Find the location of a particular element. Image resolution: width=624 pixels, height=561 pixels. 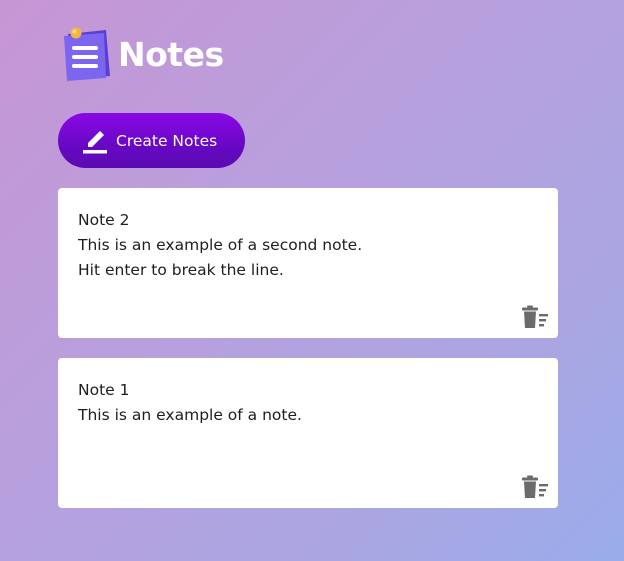

app-header: Notes is located at coordinates (143, 54).